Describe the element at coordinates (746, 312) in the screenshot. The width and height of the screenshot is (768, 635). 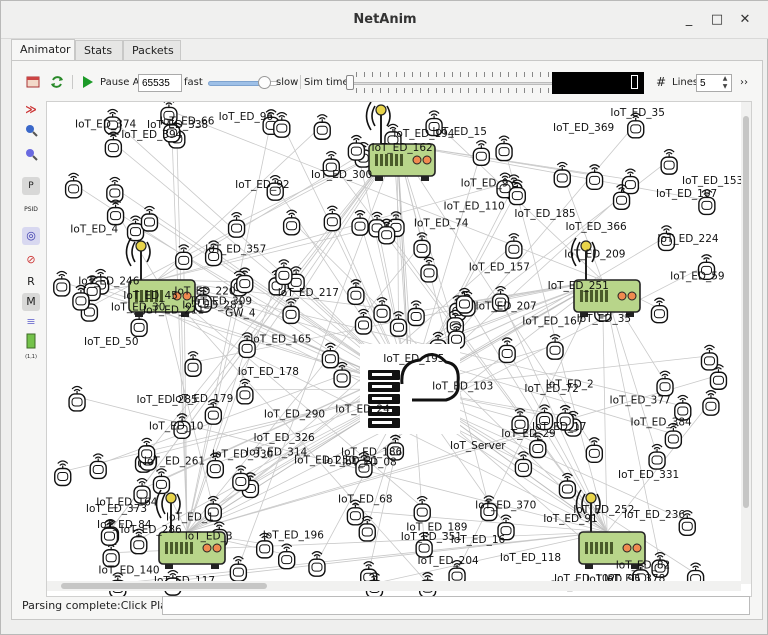
I see `vertical-scroll-thumb` at that location.